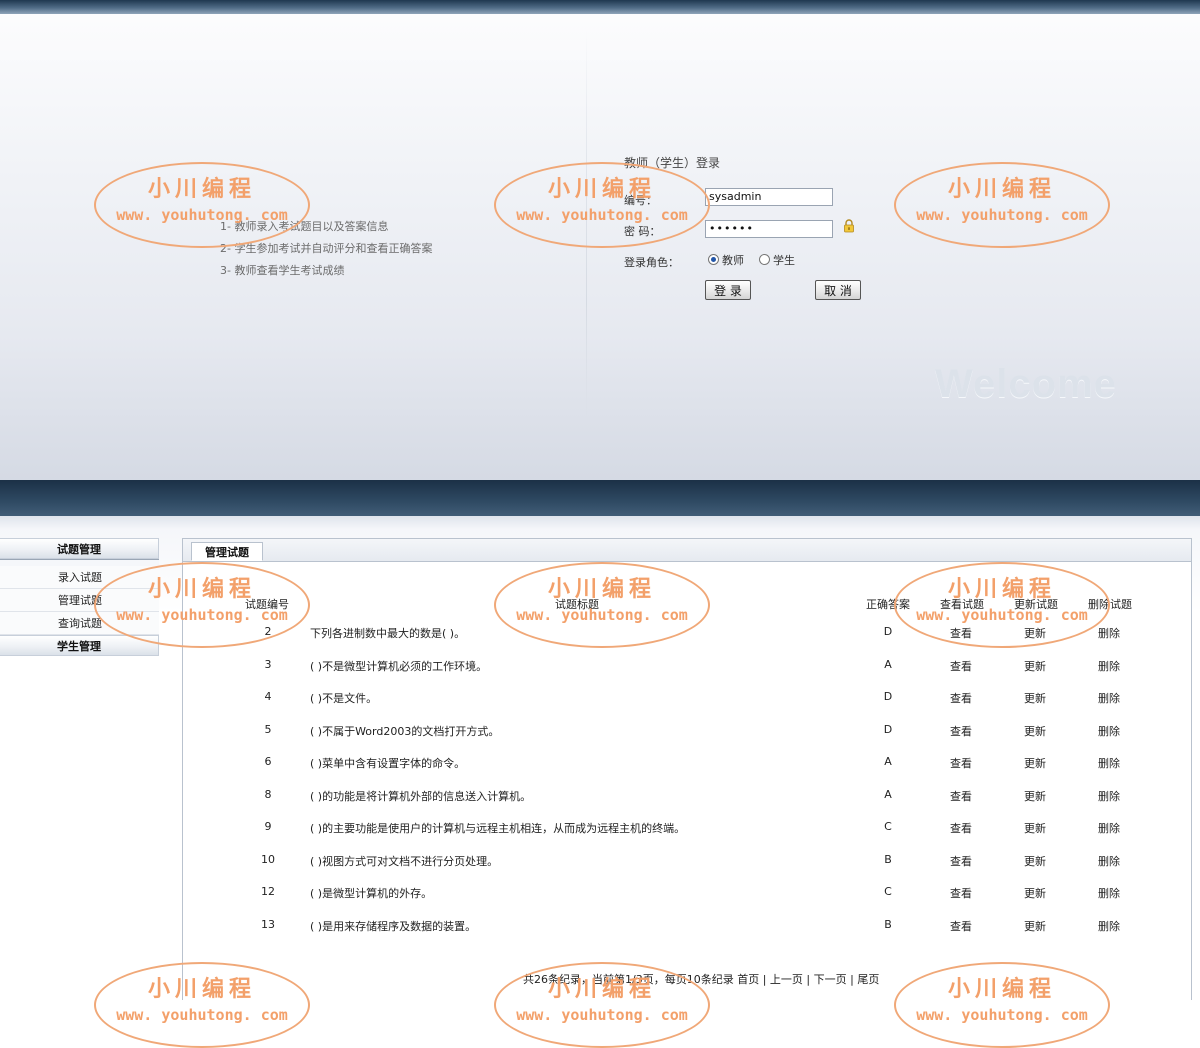 The image size is (1200, 1048). Describe the element at coordinates (769, 197) in the screenshot. I see `id-input: sysadmin` at that location.